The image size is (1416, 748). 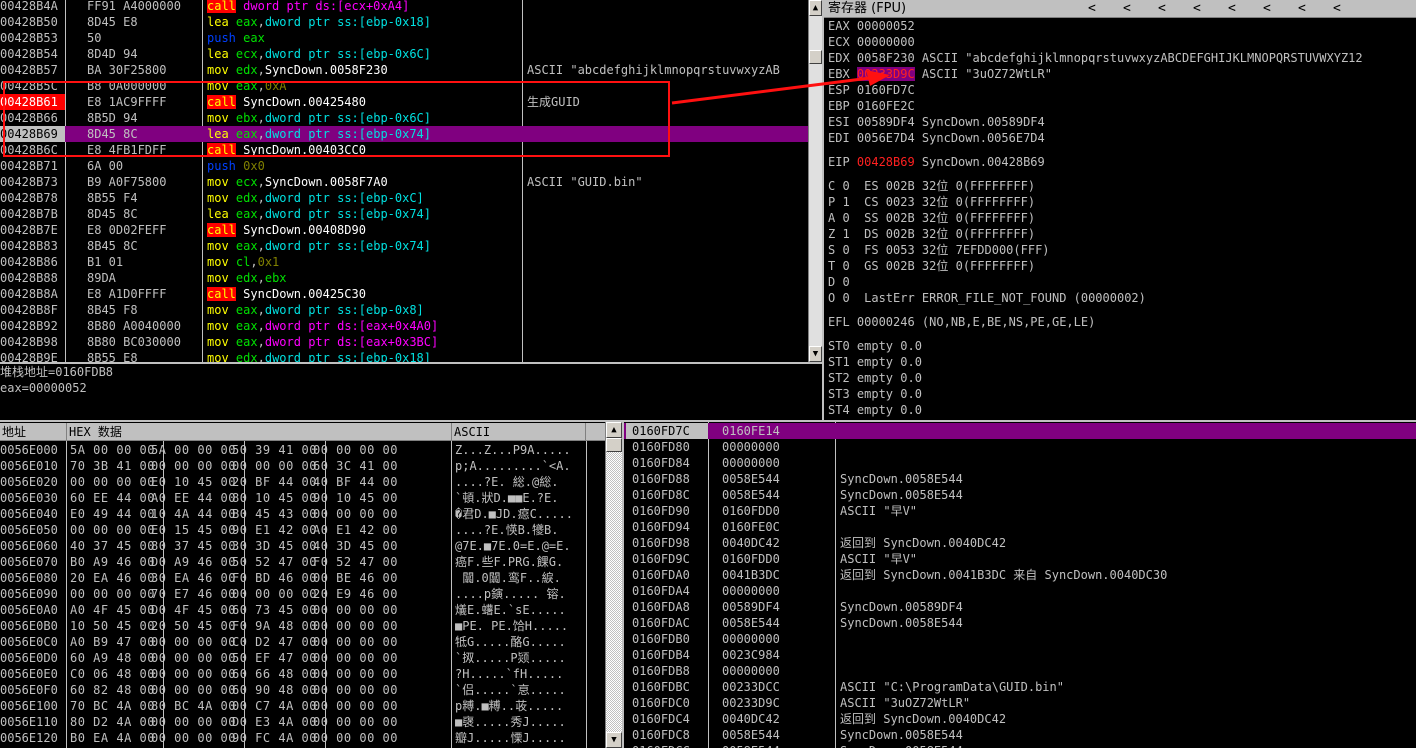 What do you see at coordinates (112, 466) in the screenshot?
I see `dump-hex-group: 70 3B 41 00` at bounding box center [112, 466].